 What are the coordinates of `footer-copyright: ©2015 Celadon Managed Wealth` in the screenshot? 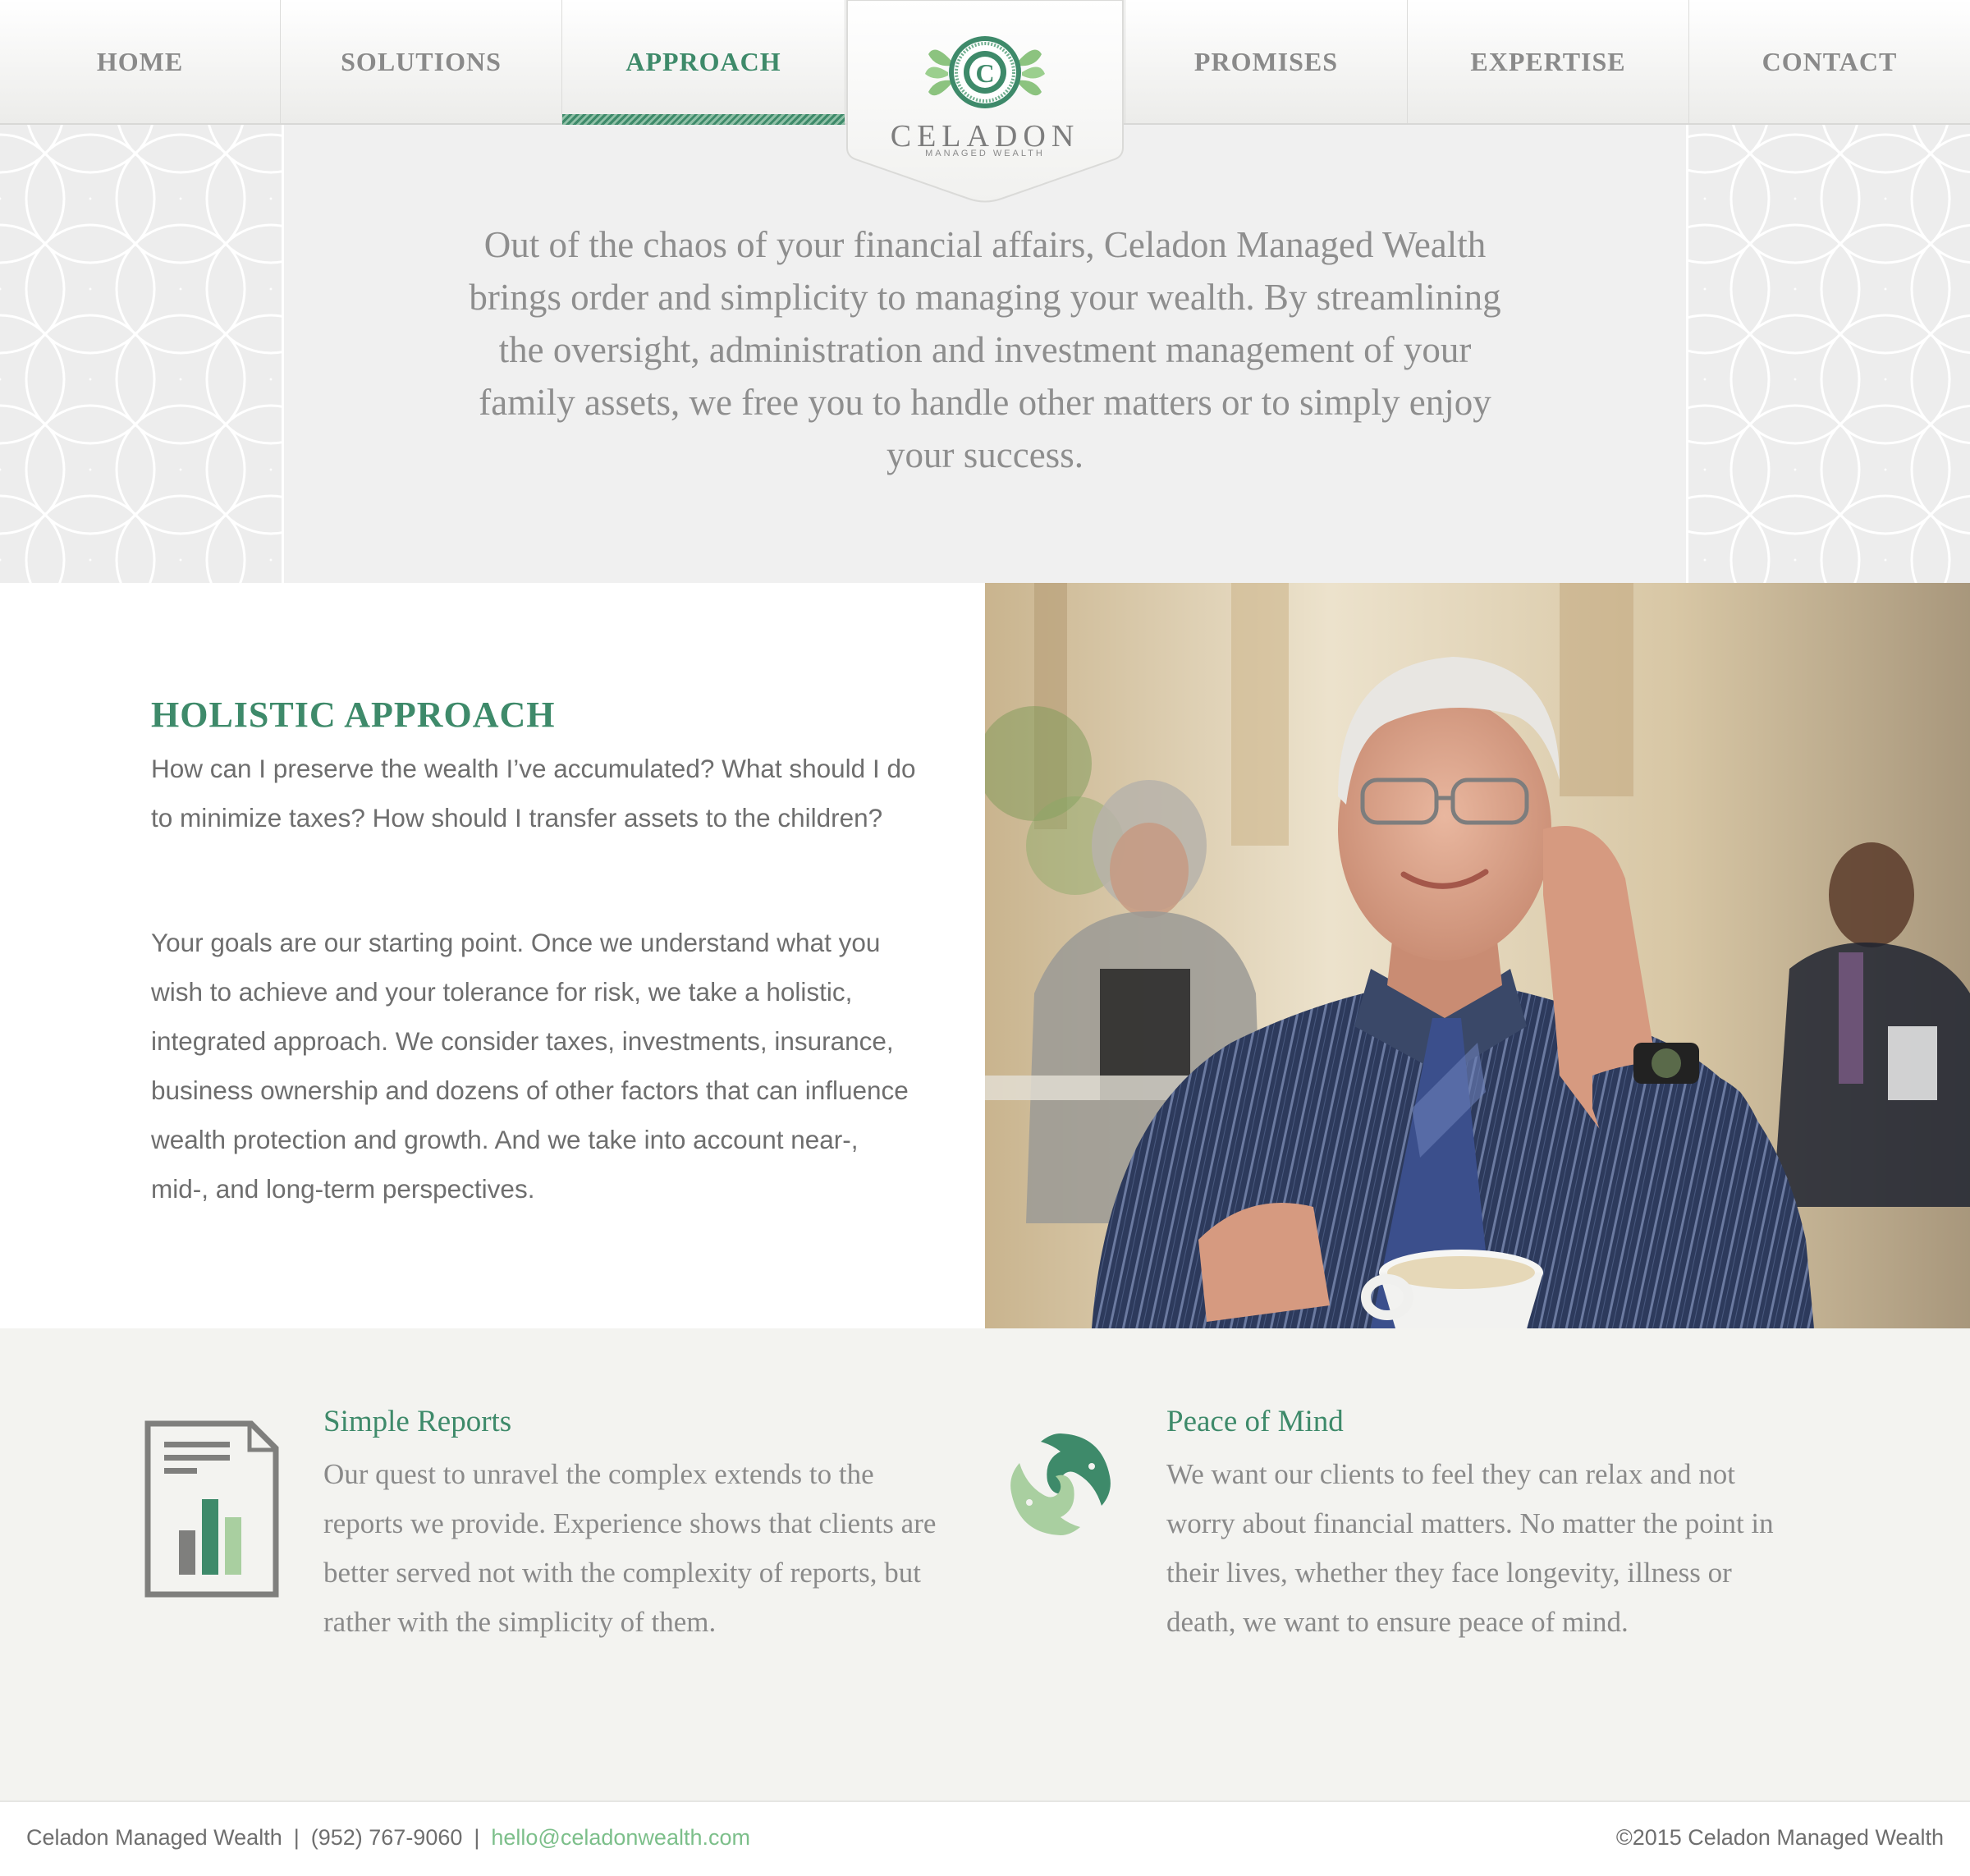 It's located at (1779, 1837).